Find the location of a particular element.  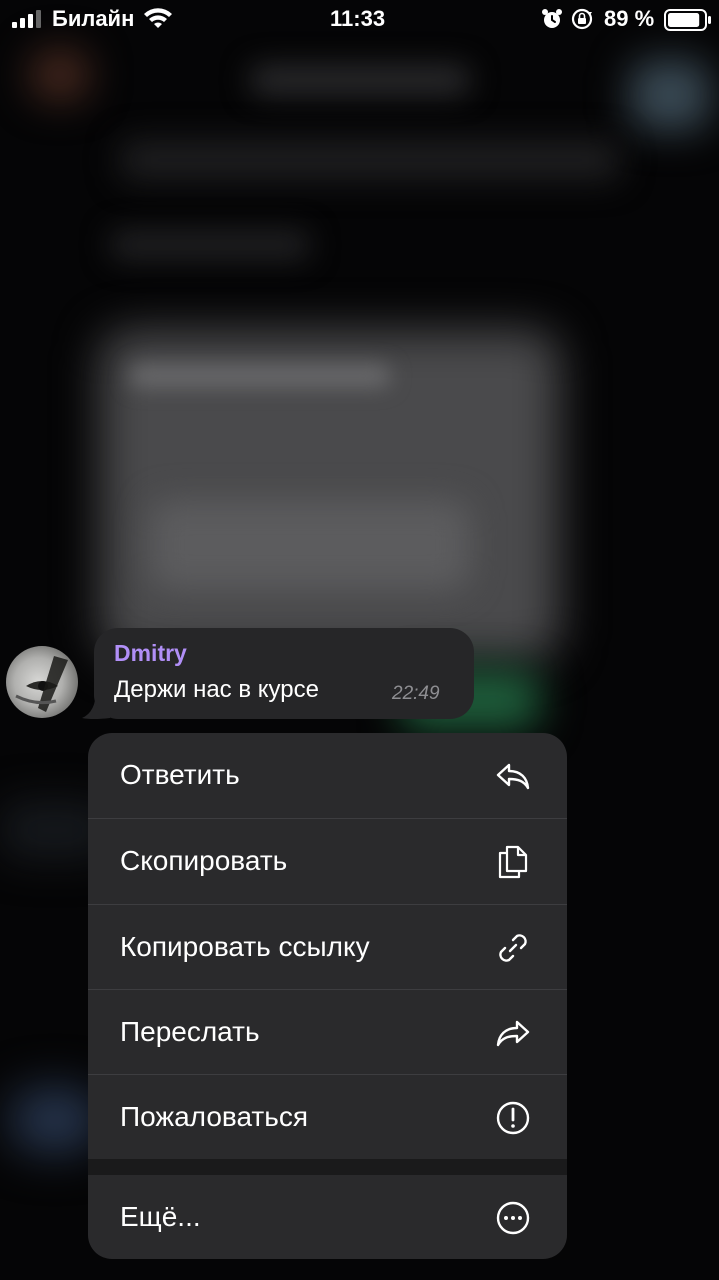

menu-item-label: Копировать ссылку is located at coordinates (245, 946).